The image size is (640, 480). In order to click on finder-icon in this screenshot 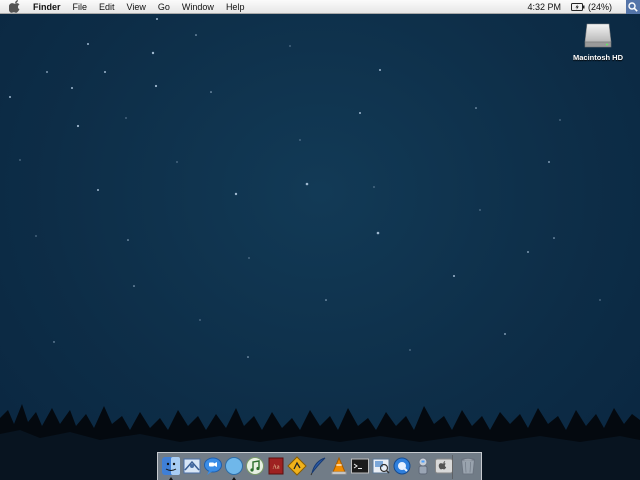, I will do `click(171, 466)`.